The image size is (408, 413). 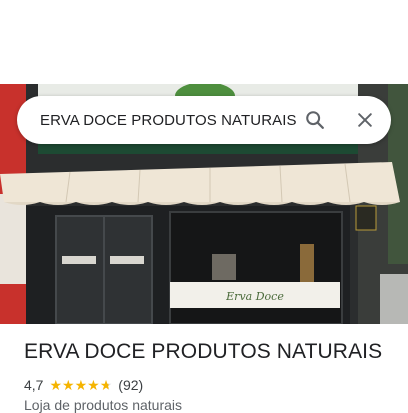 I want to click on search-button, so click(x=315, y=120).